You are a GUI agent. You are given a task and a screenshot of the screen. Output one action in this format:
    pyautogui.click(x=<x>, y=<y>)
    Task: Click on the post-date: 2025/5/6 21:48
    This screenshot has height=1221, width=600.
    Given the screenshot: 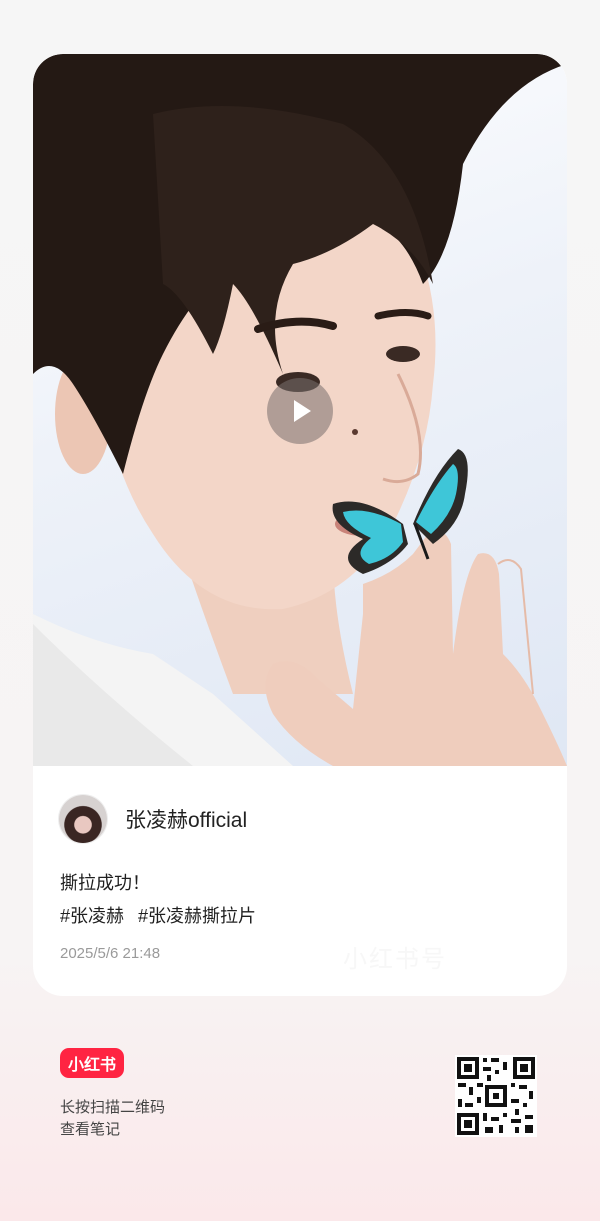 What is the action you would take?
    pyautogui.click(x=110, y=953)
    